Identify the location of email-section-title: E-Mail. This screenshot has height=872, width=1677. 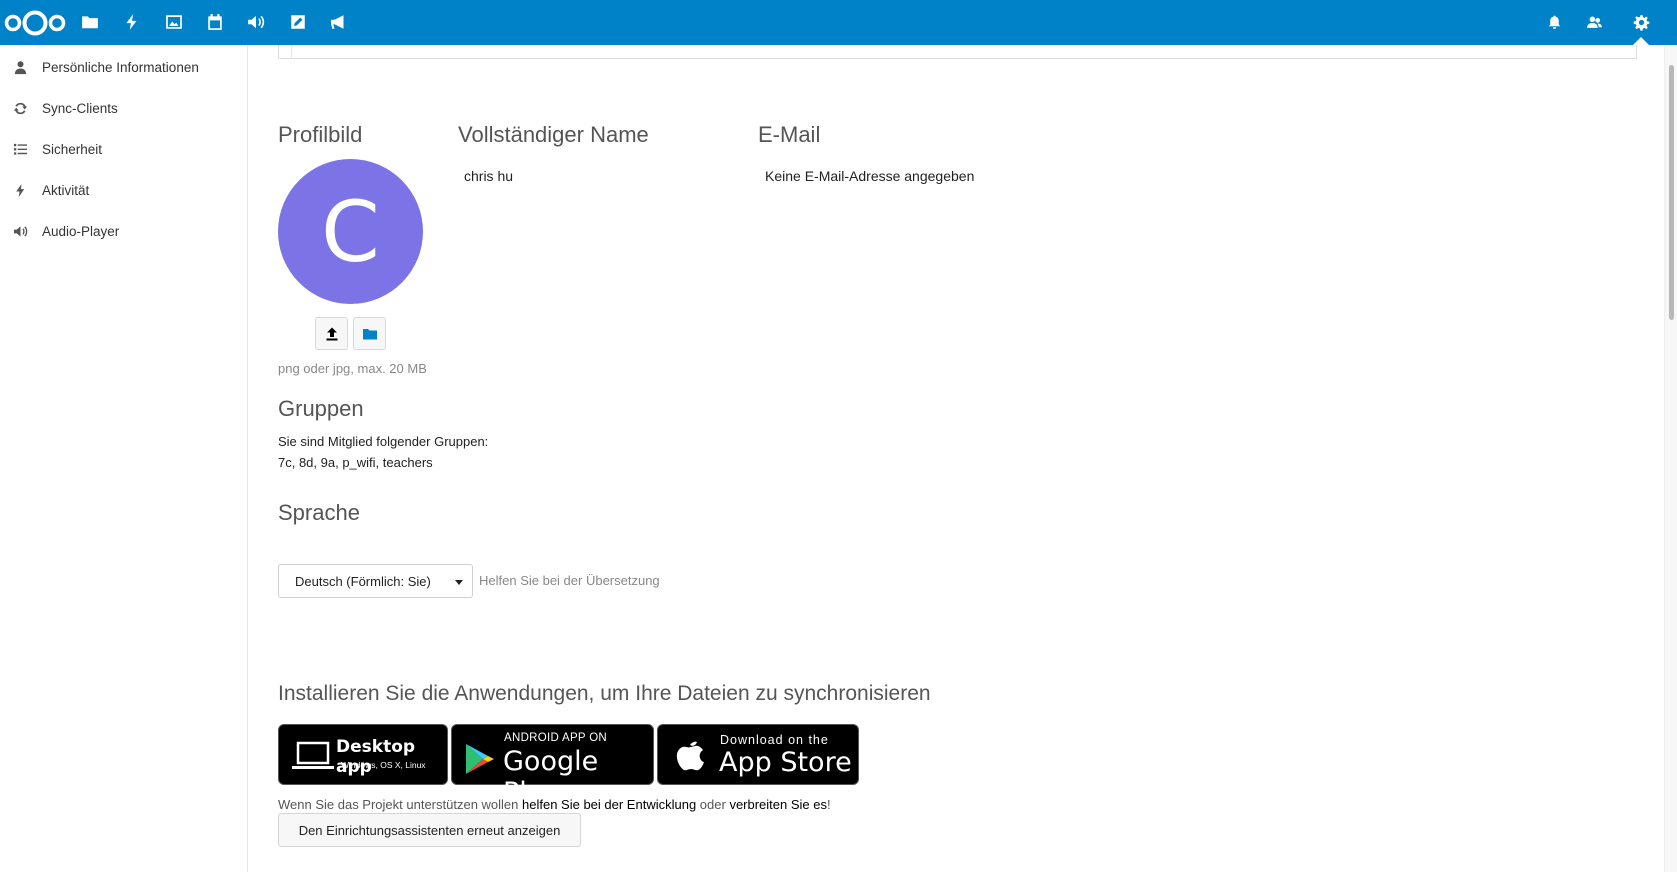
(789, 134).